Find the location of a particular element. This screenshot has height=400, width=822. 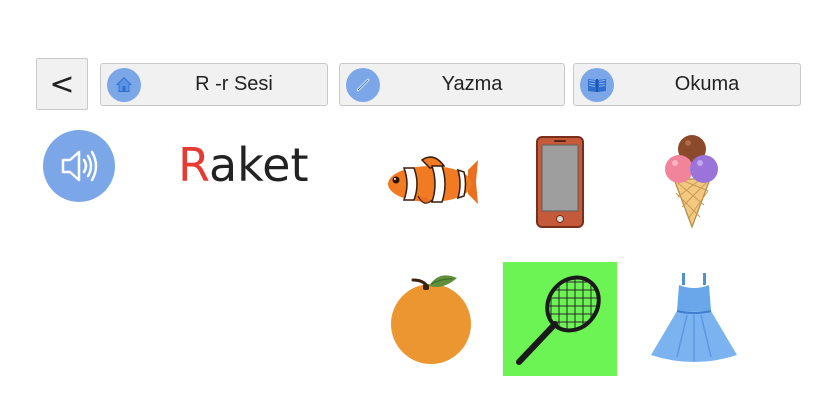

pencil-icon is located at coordinates (363, 85).